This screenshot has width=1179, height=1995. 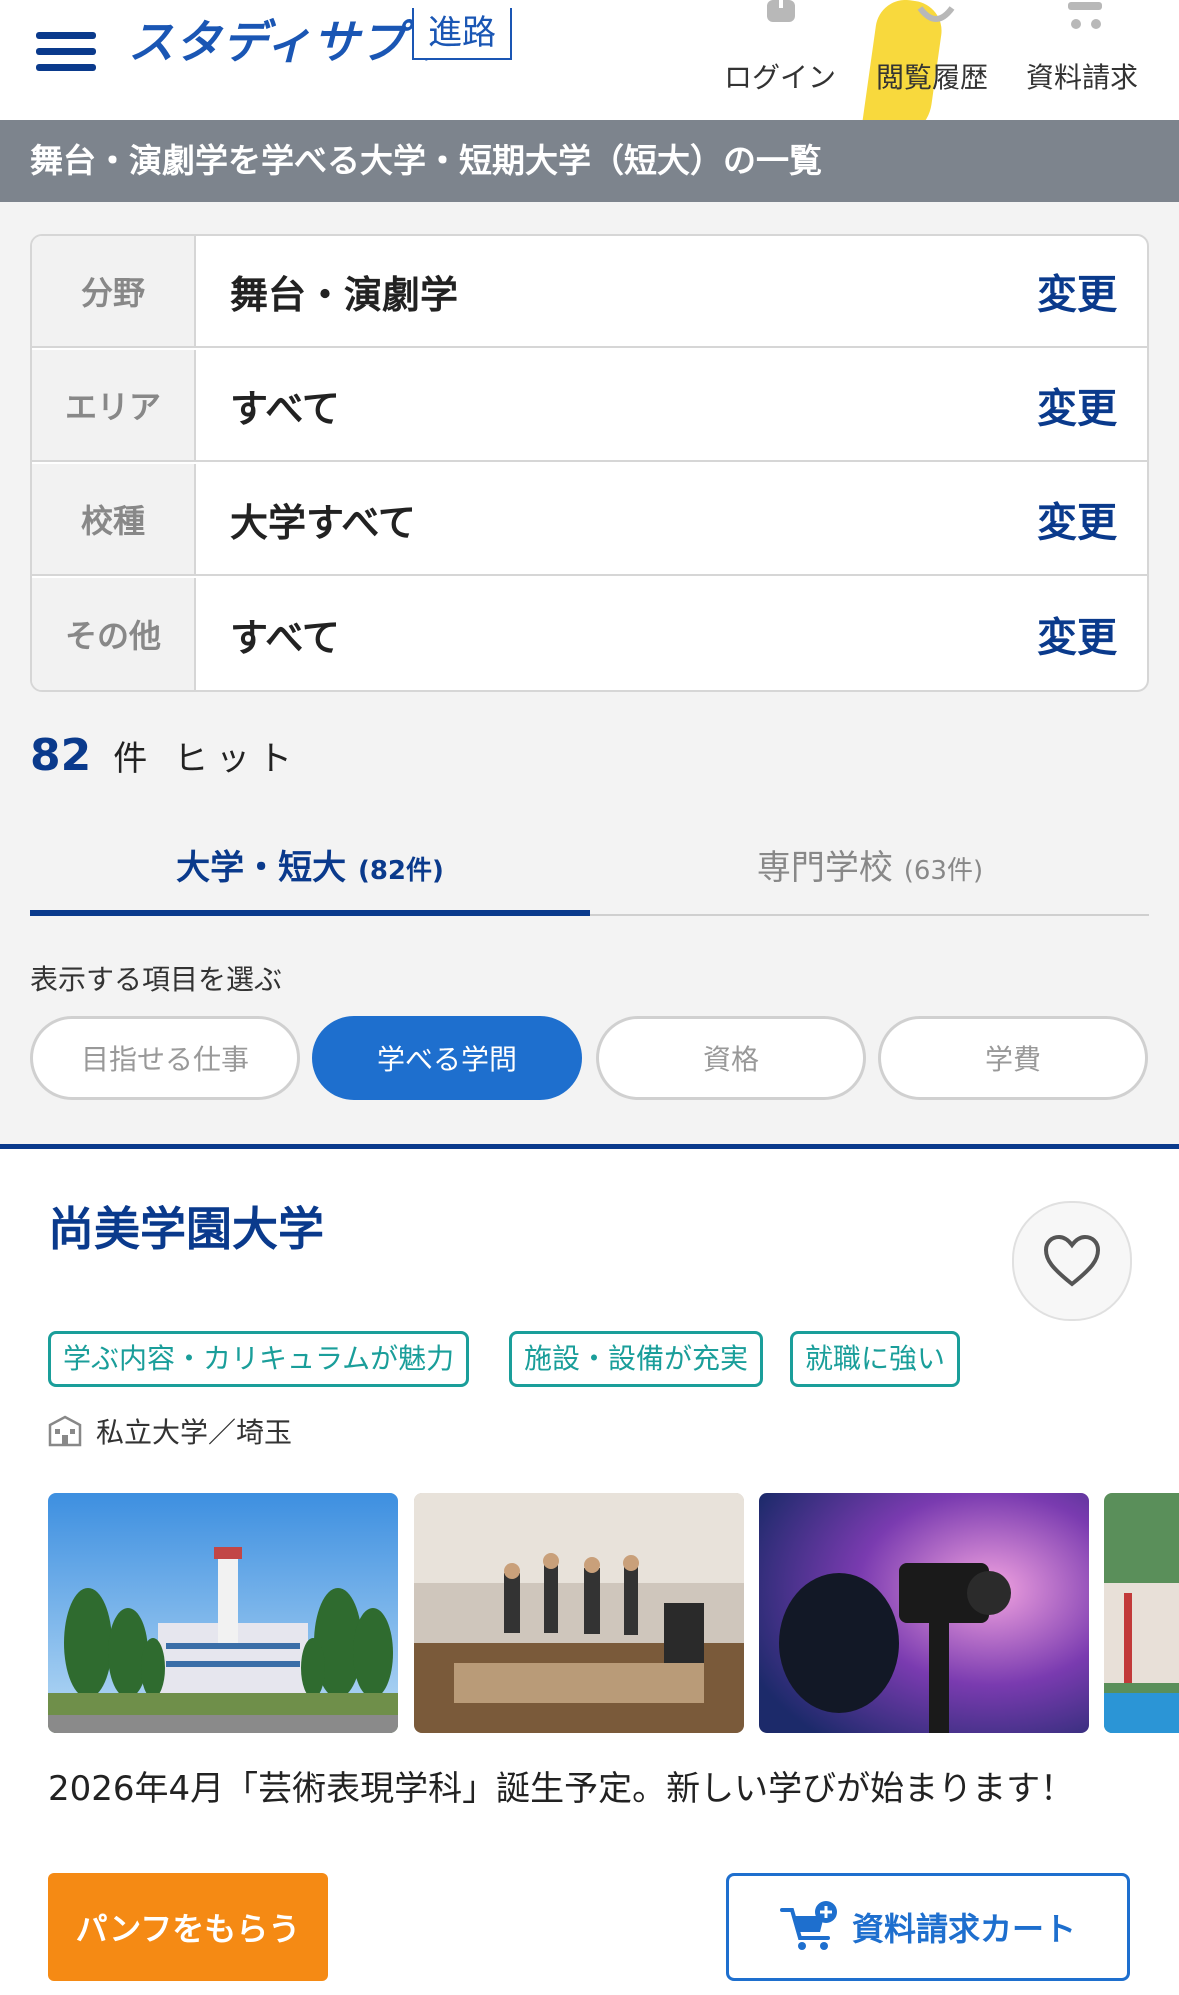 I want to click on filter-value: 大学すべて, so click(x=323, y=522).